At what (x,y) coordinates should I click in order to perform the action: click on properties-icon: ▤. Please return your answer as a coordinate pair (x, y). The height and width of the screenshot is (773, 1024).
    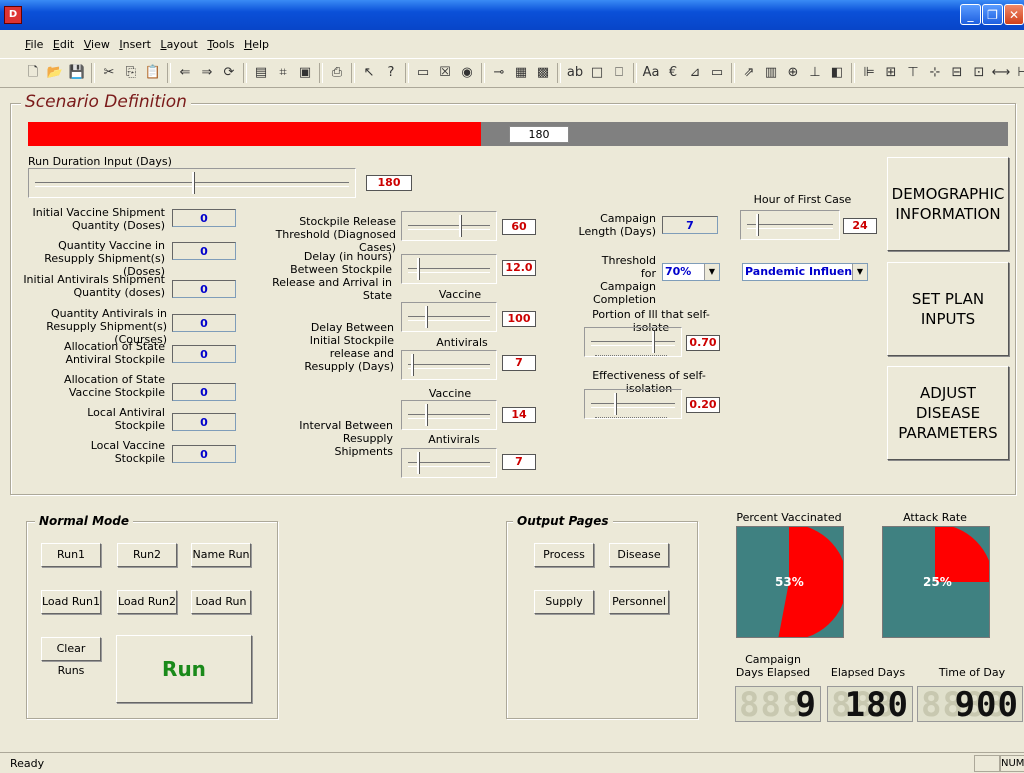
    Looking at the image, I should click on (261, 73).